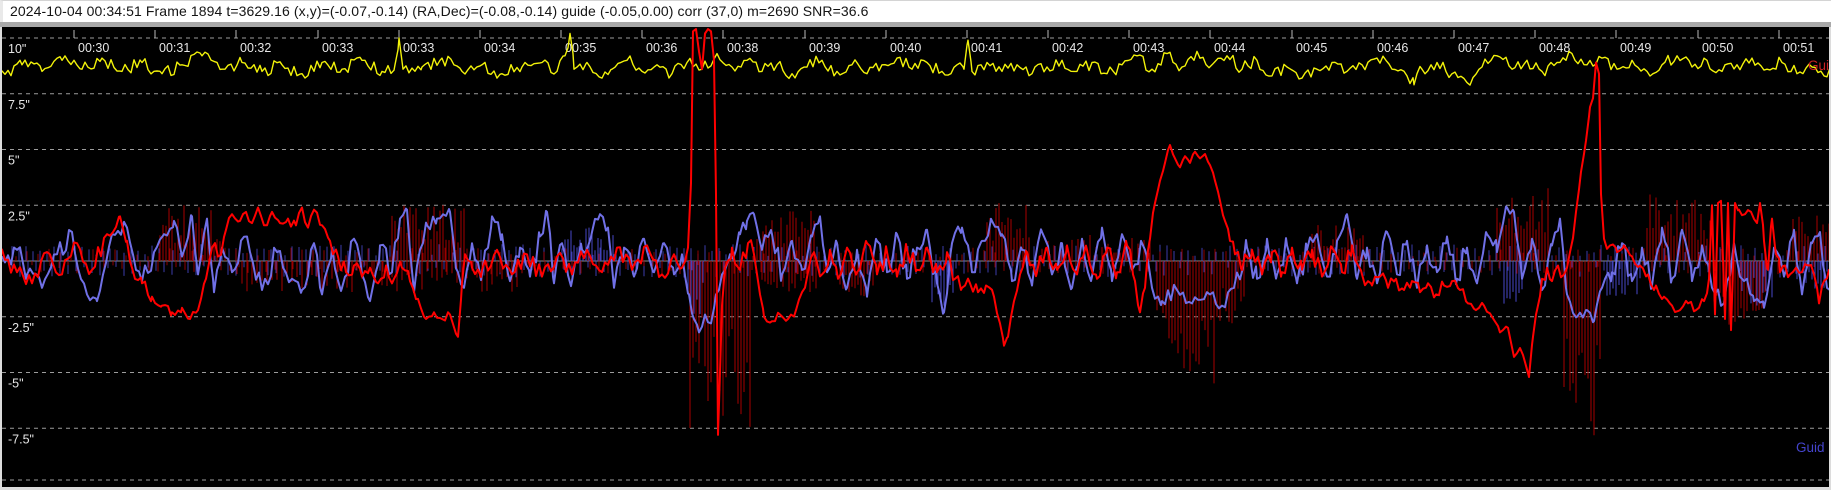 Image resolution: width=1831 pixels, height=490 pixels. Describe the element at coordinates (1554, 48) in the screenshot. I see `x-tick-label: 00:48` at that location.